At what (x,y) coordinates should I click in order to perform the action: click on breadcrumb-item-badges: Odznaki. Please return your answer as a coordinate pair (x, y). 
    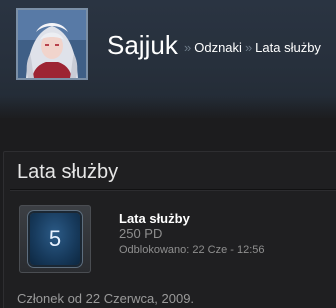
    Looking at the image, I should click on (218, 47).